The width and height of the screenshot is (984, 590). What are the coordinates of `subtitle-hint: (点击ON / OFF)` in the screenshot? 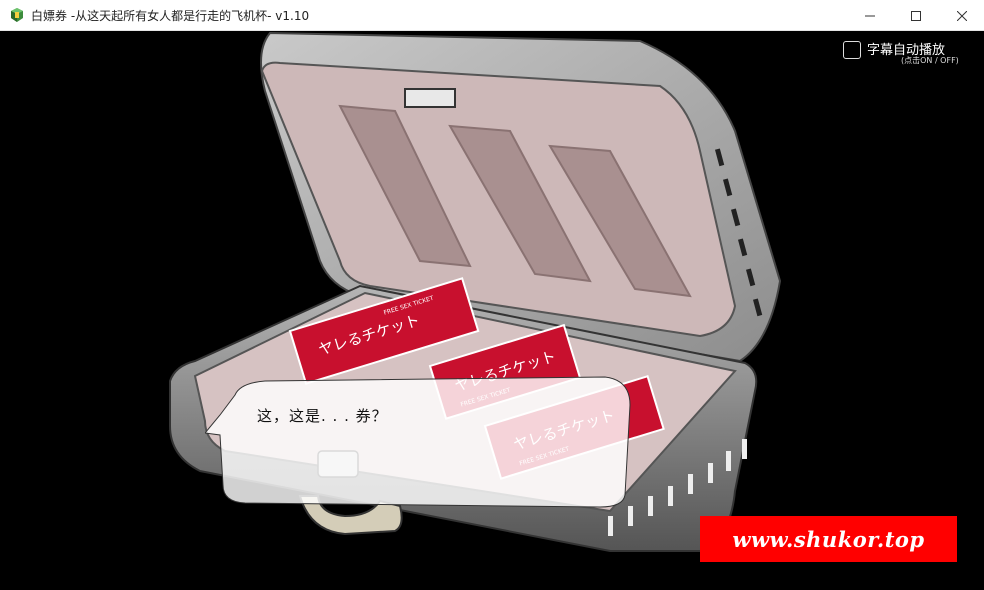 It's located at (930, 60).